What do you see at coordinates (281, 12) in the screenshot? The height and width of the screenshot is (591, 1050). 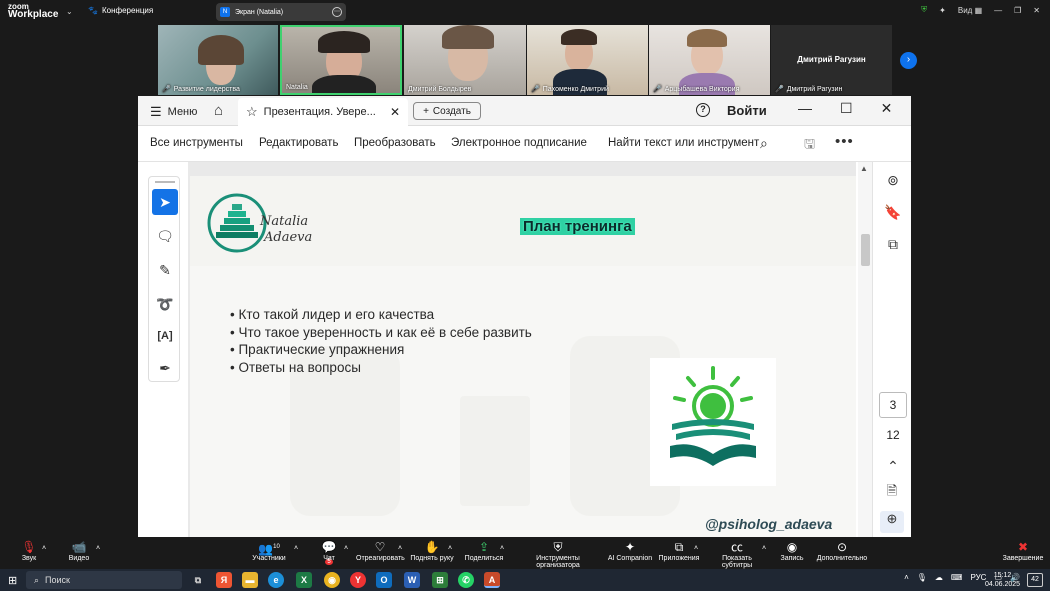 I see `screen-share-indicator: N Экран (Natalia) ⋯` at bounding box center [281, 12].